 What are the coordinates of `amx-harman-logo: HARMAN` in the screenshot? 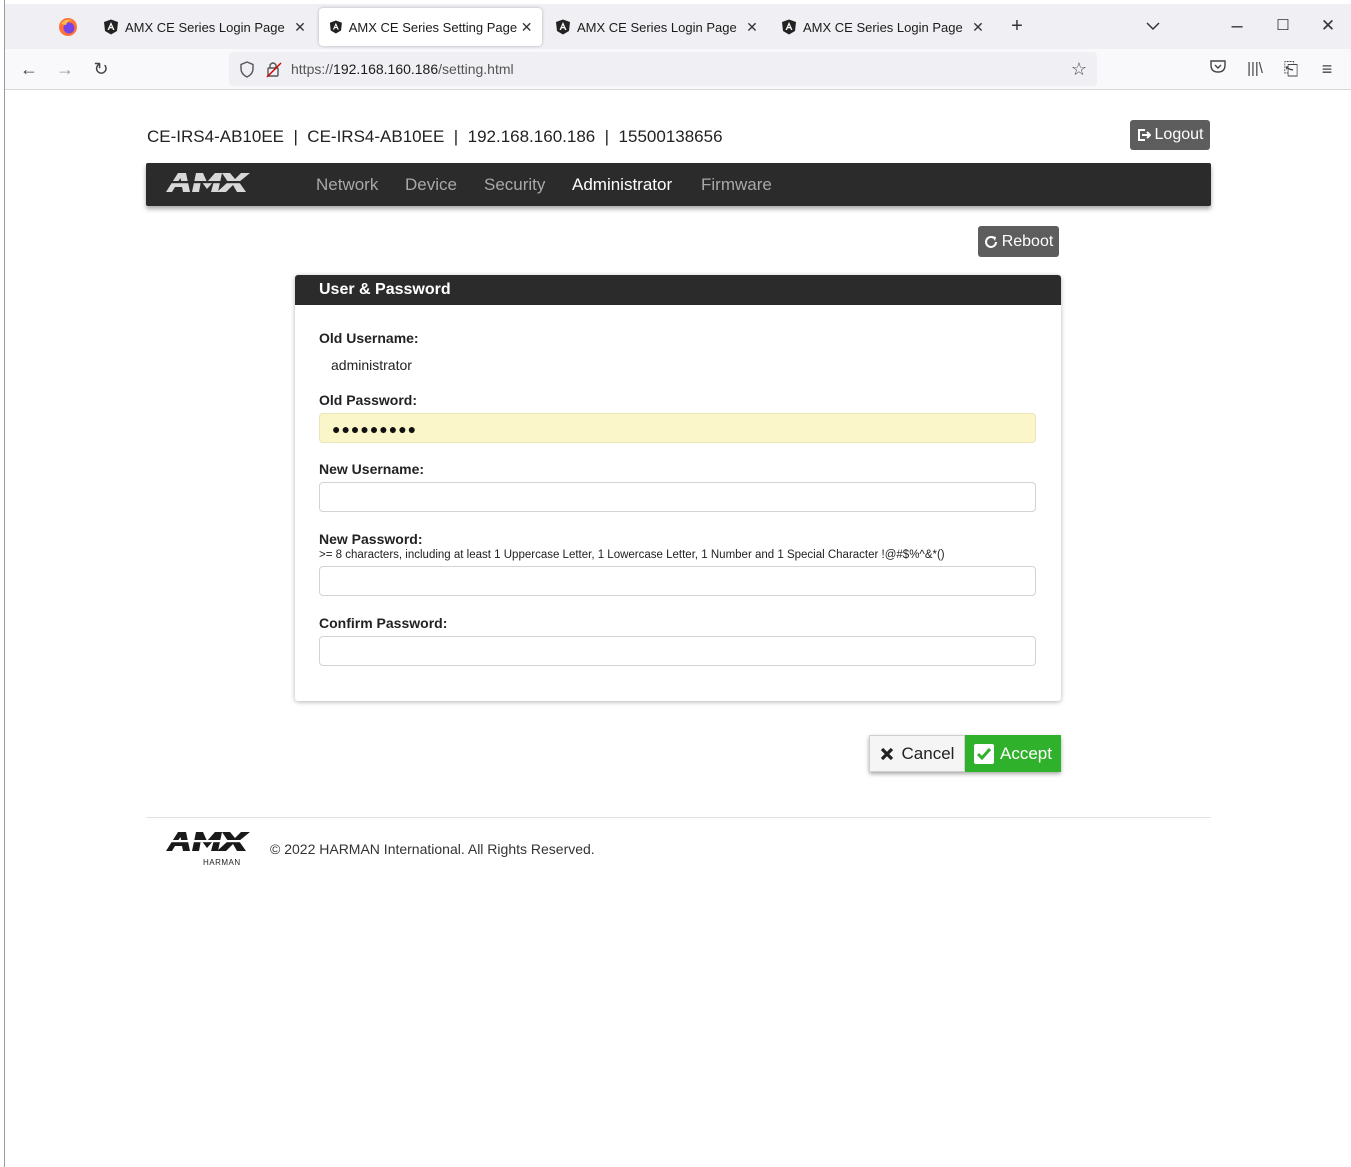 It's located at (209, 848).